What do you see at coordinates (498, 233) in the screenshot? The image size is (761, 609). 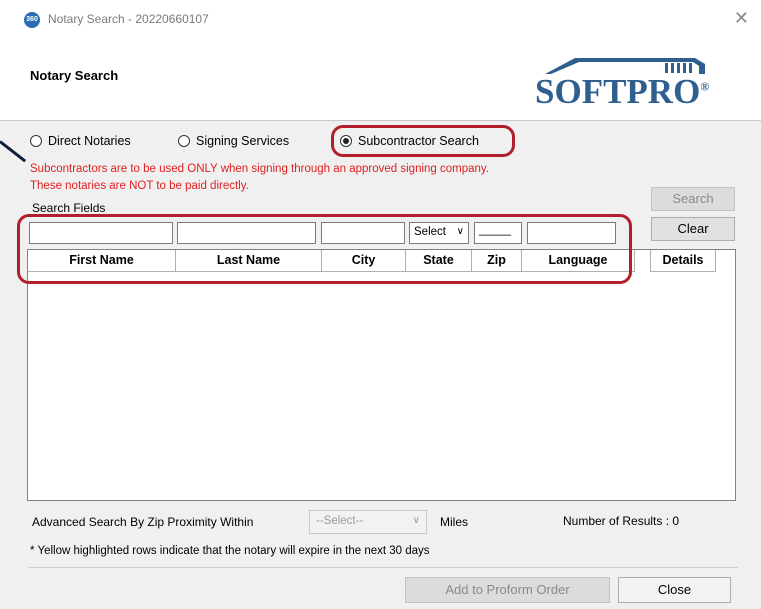 I see `zip-input: _____` at bounding box center [498, 233].